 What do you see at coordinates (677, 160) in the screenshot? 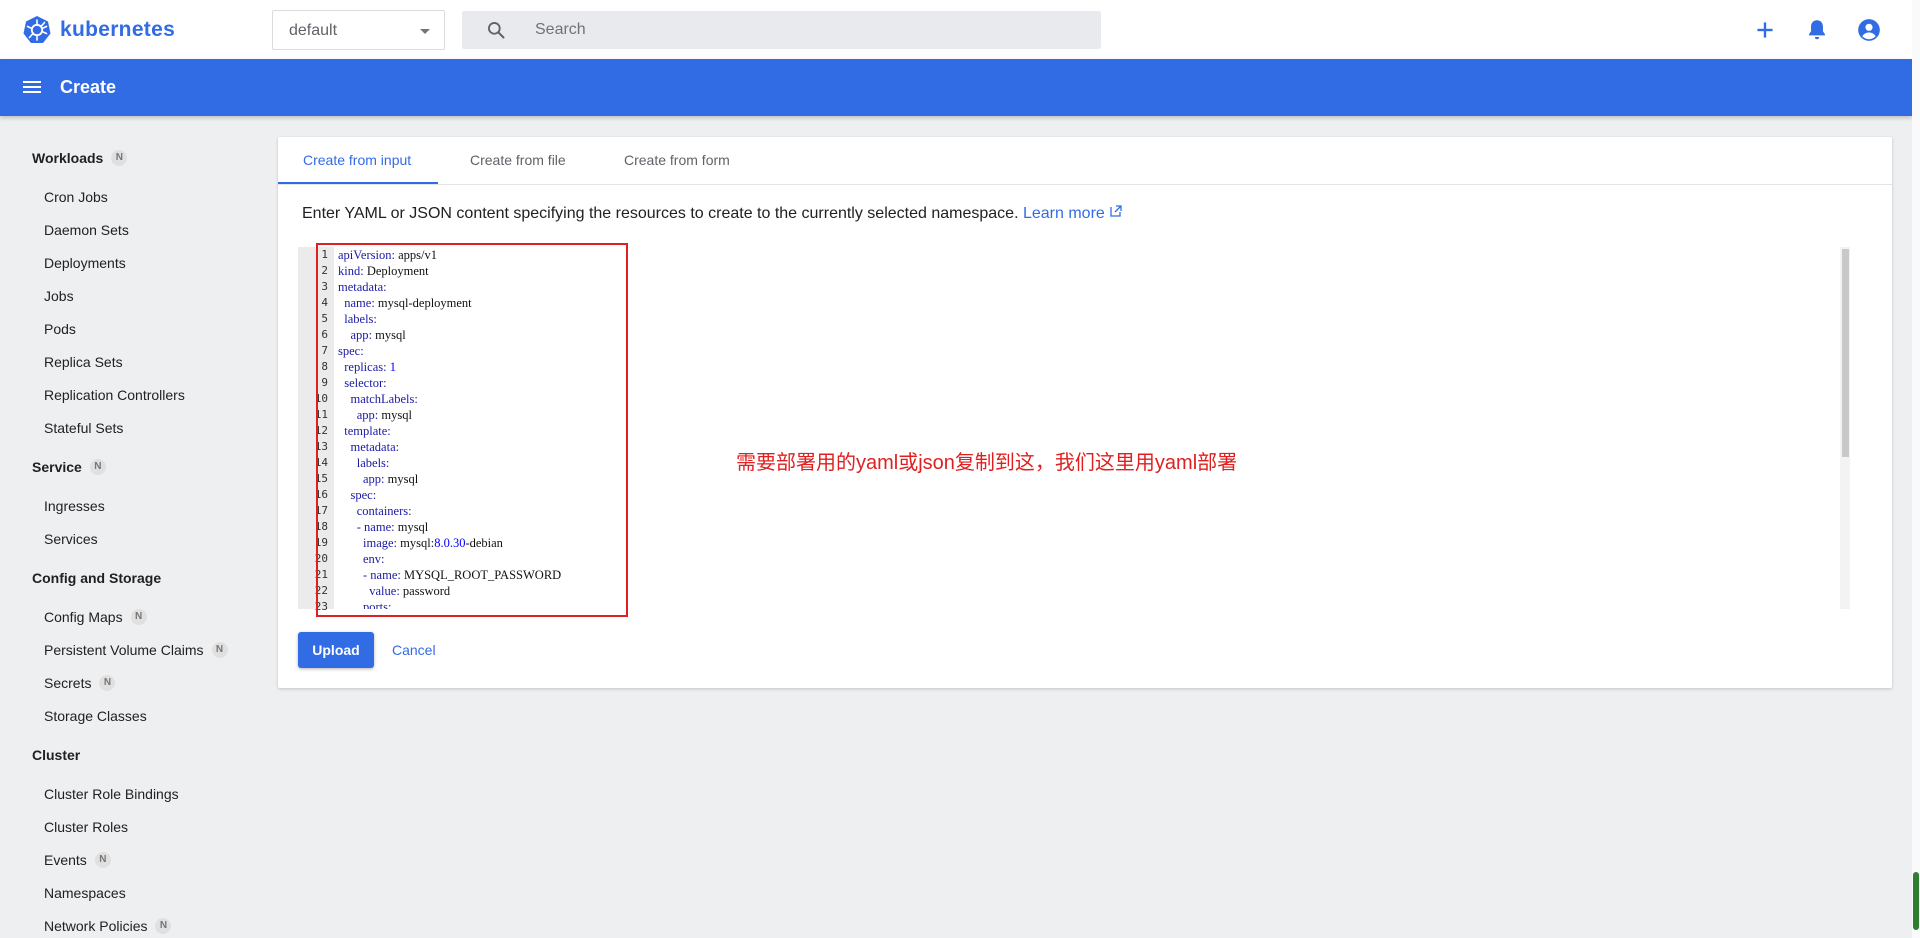
I see `tab-create-from-form: Create from form` at bounding box center [677, 160].